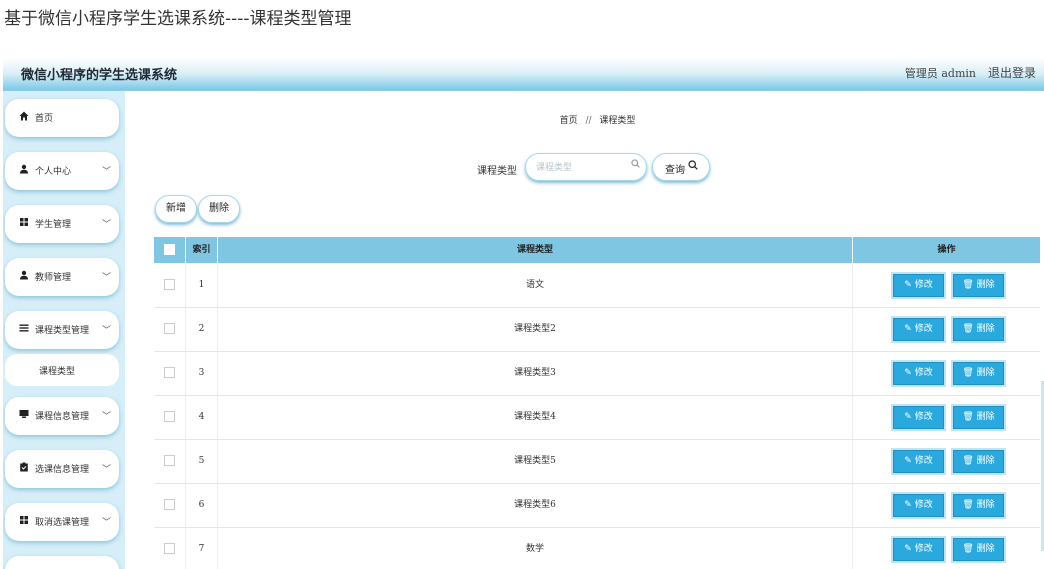 The image size is (1044, 569). I want to click on logout-link: 退出登录, so click(1012, 72).